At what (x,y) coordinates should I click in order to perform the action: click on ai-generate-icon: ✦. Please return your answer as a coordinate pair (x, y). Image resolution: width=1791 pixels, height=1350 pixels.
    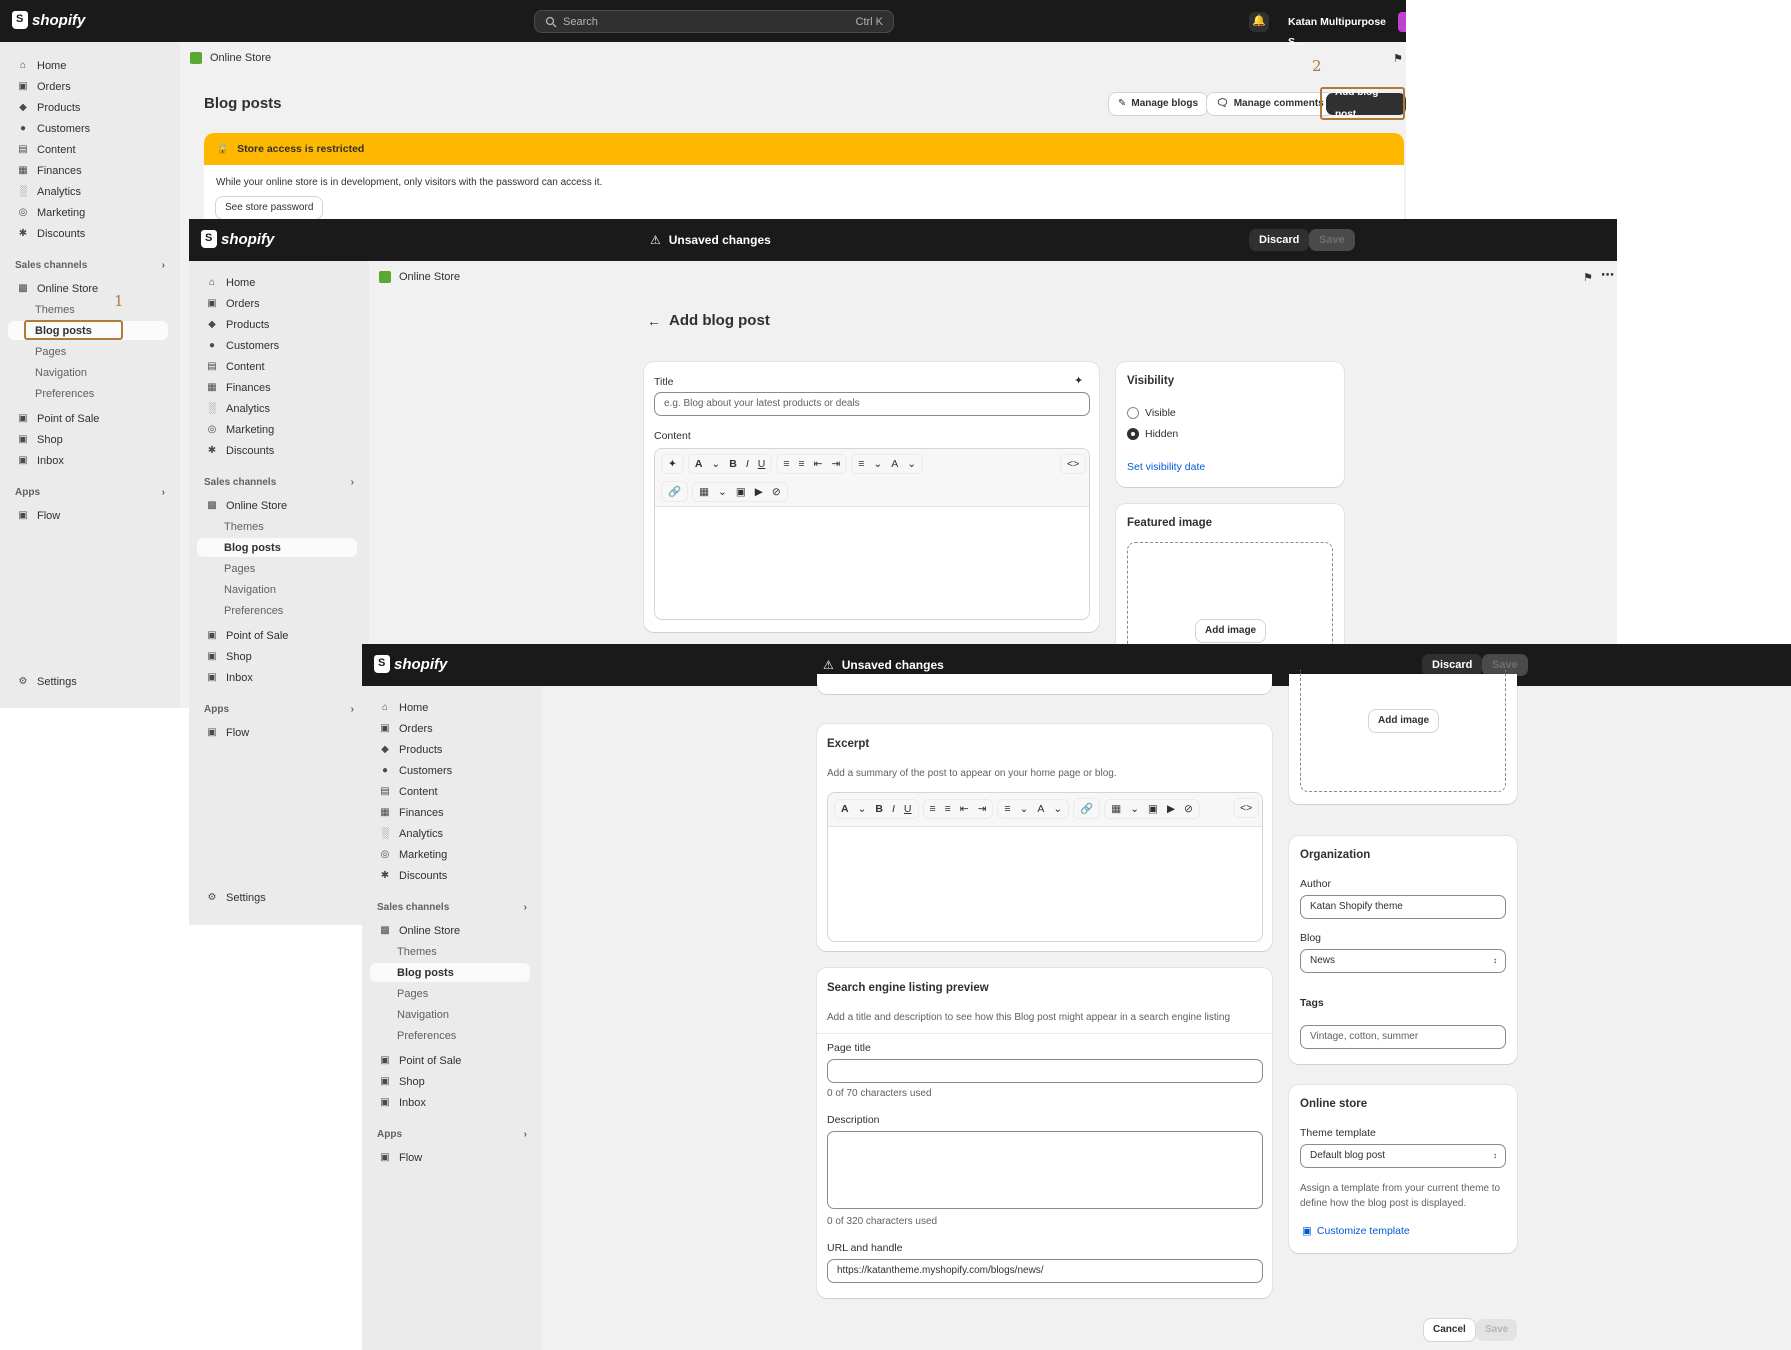
    Looking at the image, I should click on (672, 464).